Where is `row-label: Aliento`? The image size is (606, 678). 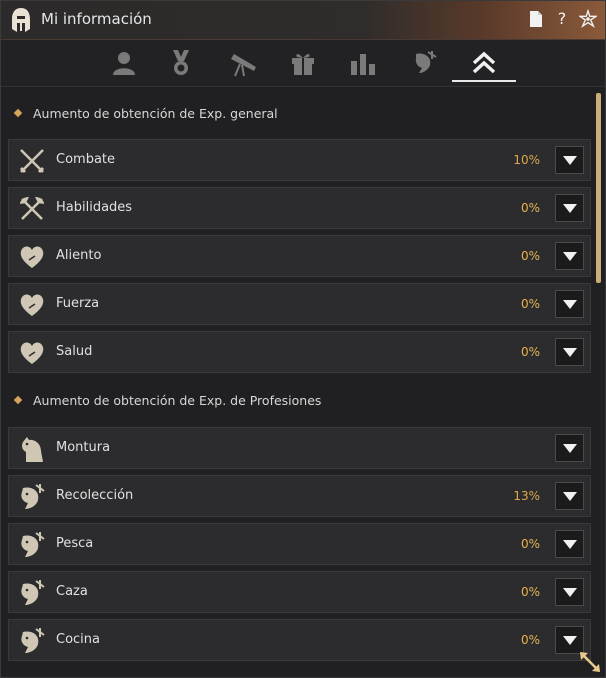 row-label: Aliento is located at coordinates (79, 255).